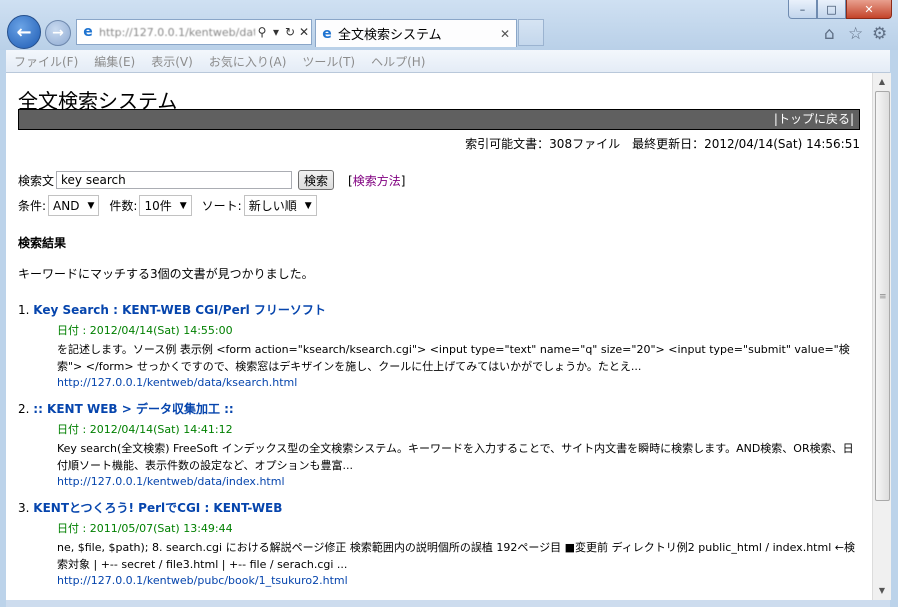 The width and height of the screenshot is (898, 607). I want to click on close-window-button: ✕, so click(869, 9).